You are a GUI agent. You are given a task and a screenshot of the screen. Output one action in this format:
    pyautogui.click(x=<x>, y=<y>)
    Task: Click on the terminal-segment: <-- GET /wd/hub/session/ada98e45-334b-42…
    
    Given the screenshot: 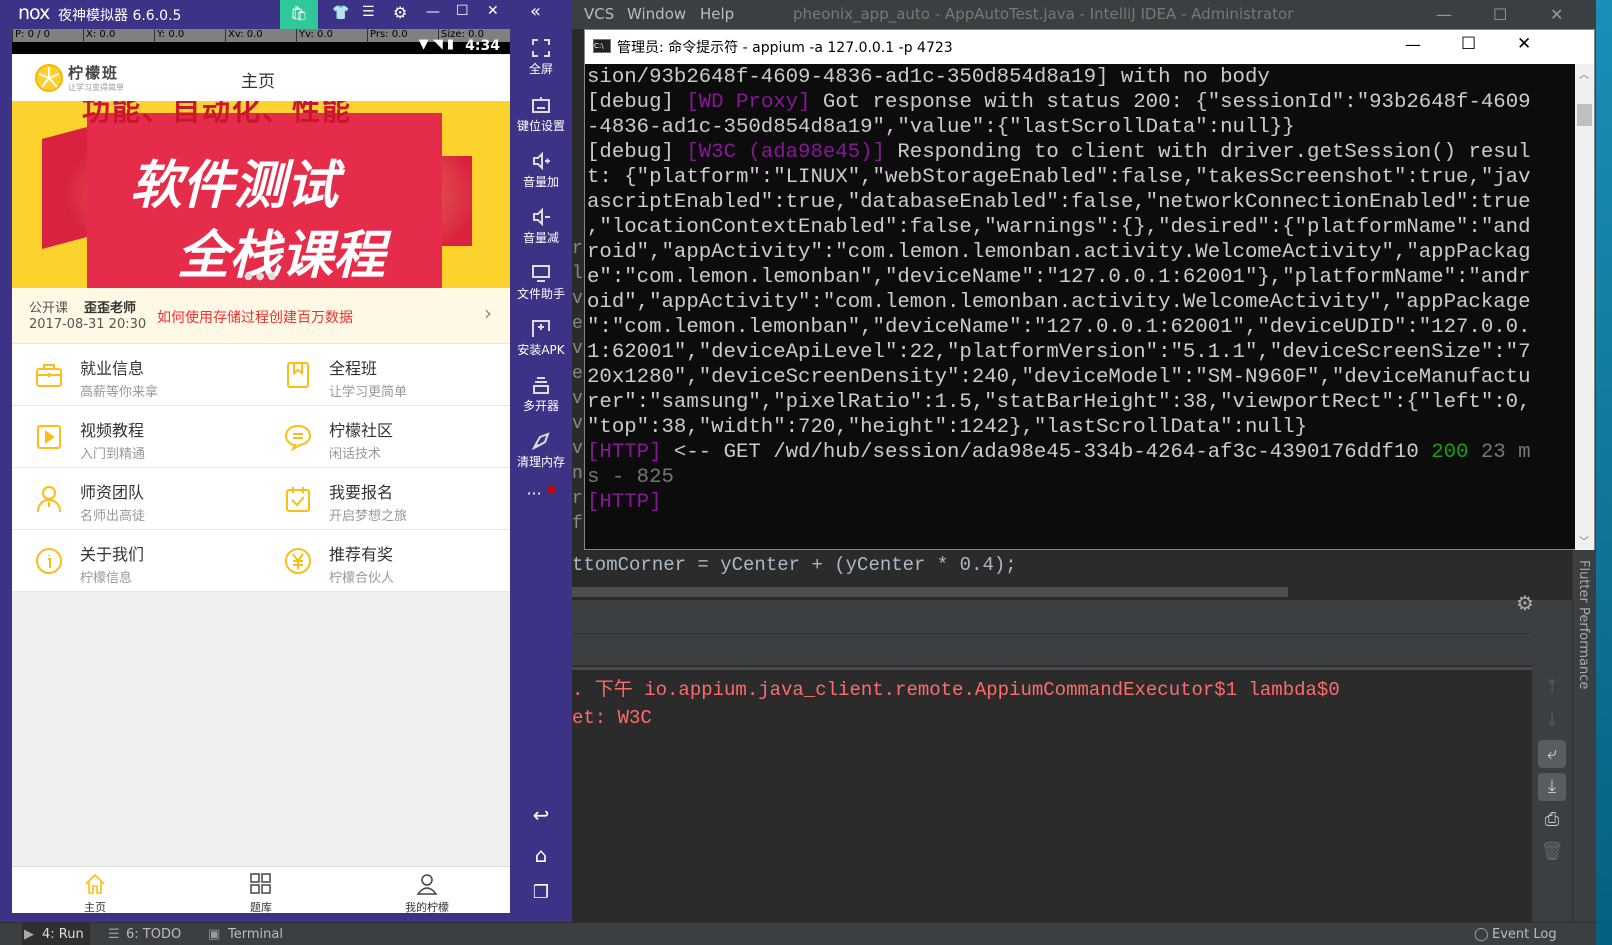 What is the action you would take?
    pyautogui.click(x=1046, y=452)
    